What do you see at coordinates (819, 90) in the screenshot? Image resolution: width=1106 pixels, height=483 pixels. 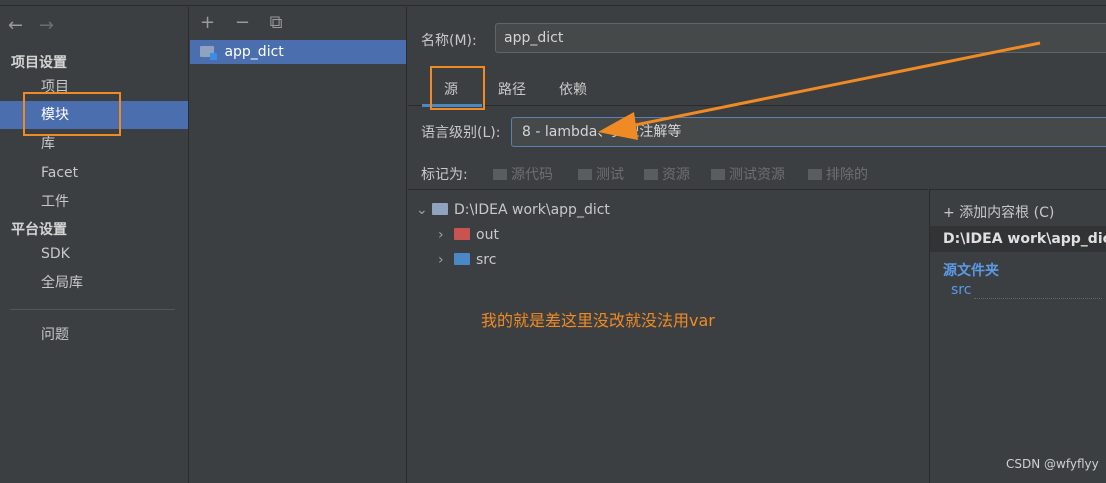 I see `annotation-arrow` at bounding box center [819, 90].